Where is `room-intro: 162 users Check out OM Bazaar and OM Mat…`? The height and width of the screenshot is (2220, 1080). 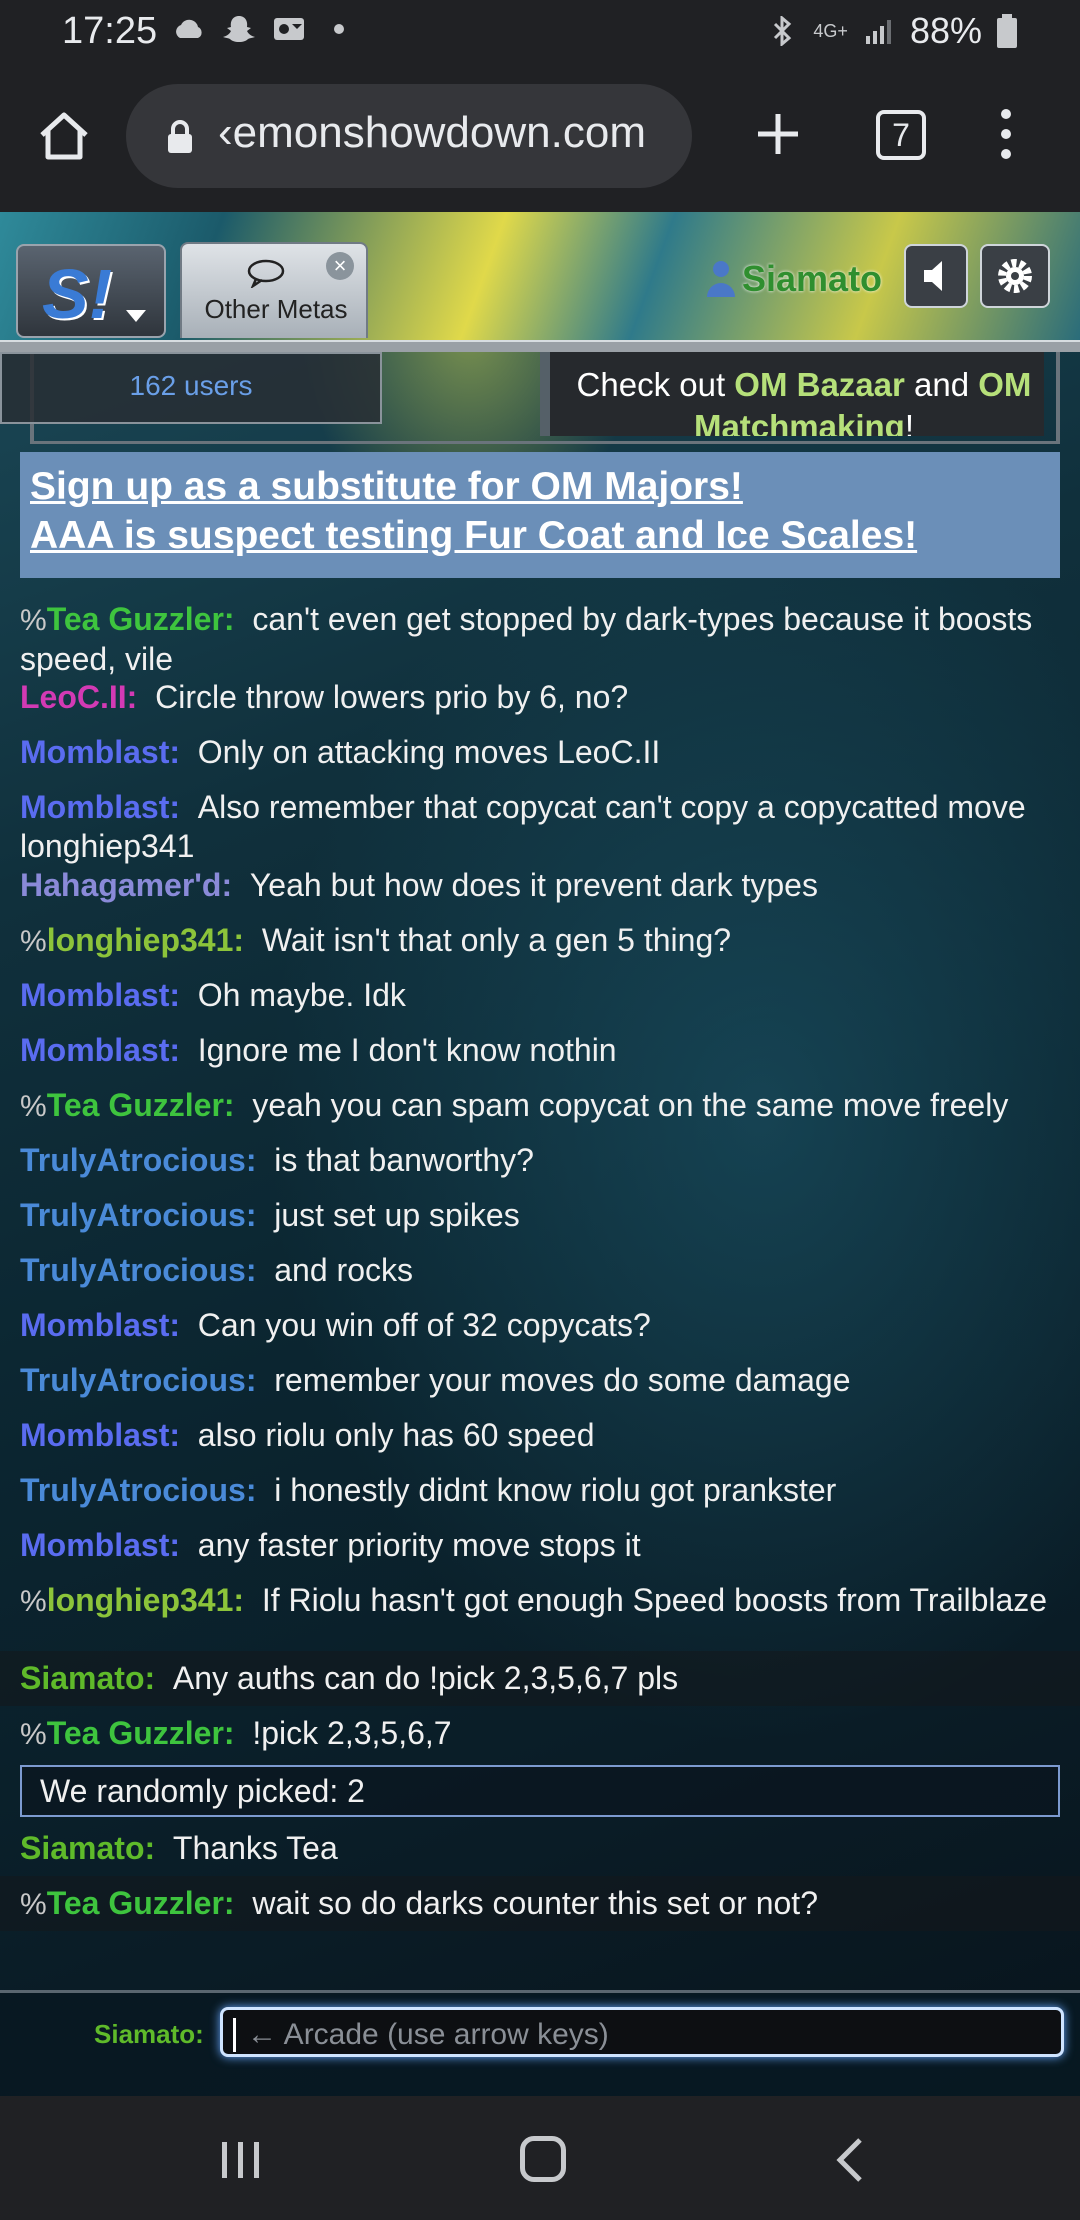
room-intro: 162 users Check out OM Bazaar and OM Mat… is located at coordinates (540, 400).